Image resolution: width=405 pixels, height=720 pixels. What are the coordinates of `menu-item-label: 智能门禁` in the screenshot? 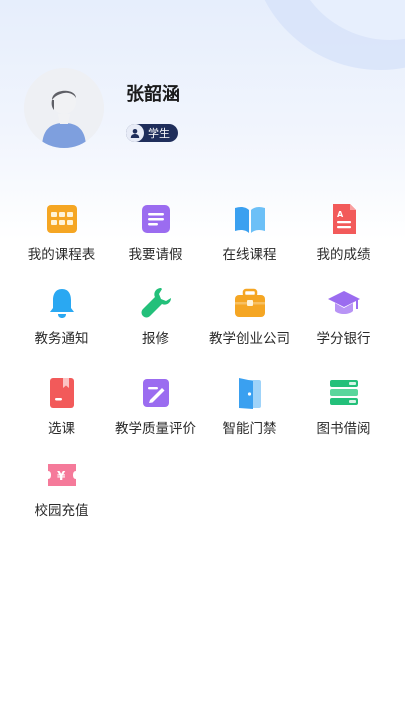 It's located at (249, 429).